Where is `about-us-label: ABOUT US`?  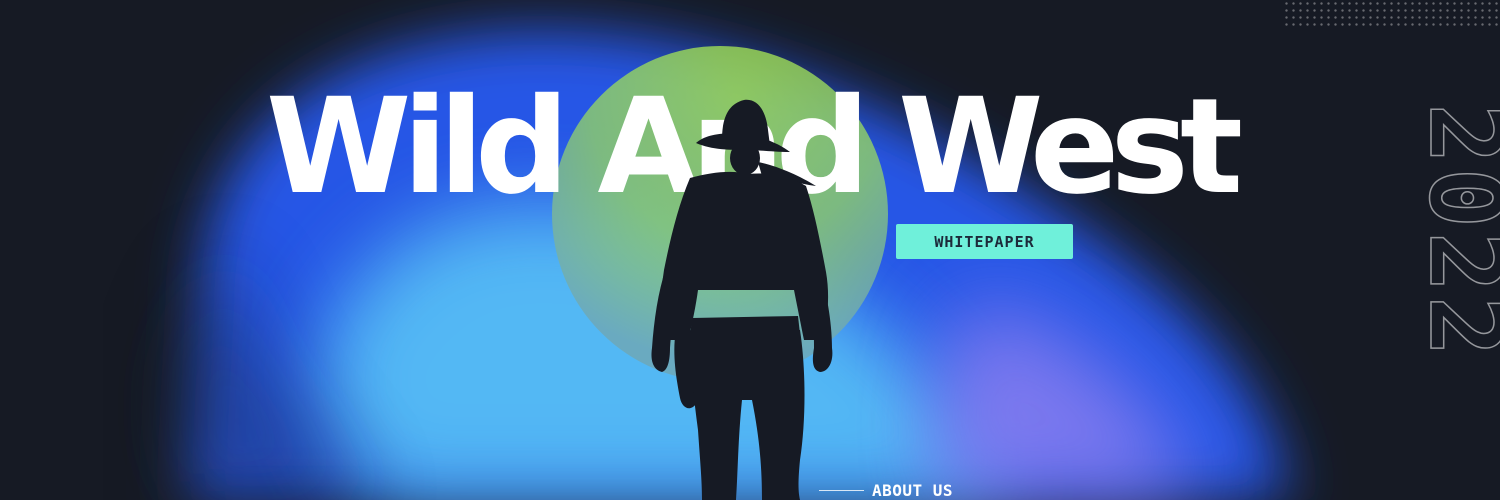 about-us-label: ABOUT US is located at coordinates (913, 490).